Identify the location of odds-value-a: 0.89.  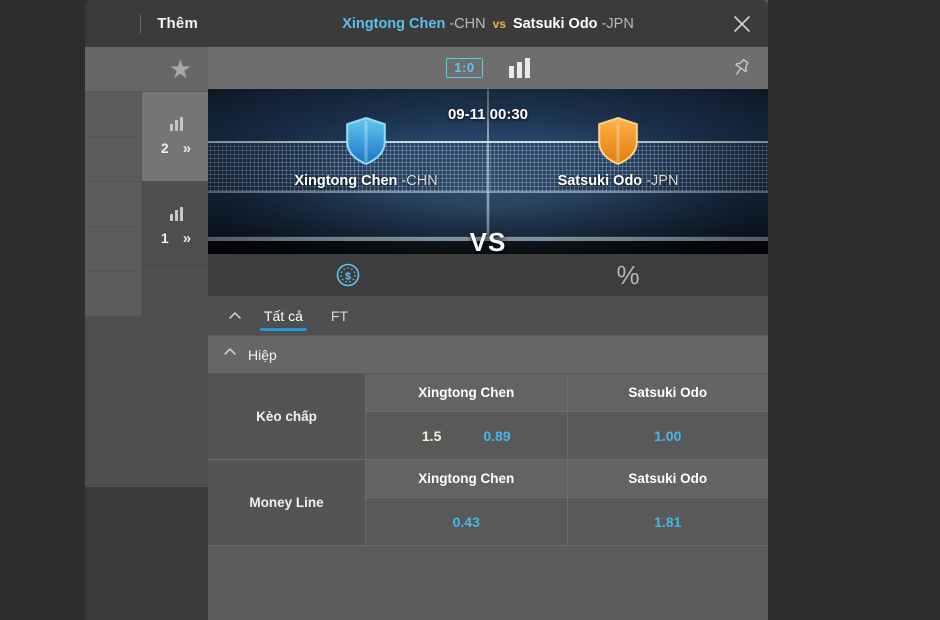
(497, 435).